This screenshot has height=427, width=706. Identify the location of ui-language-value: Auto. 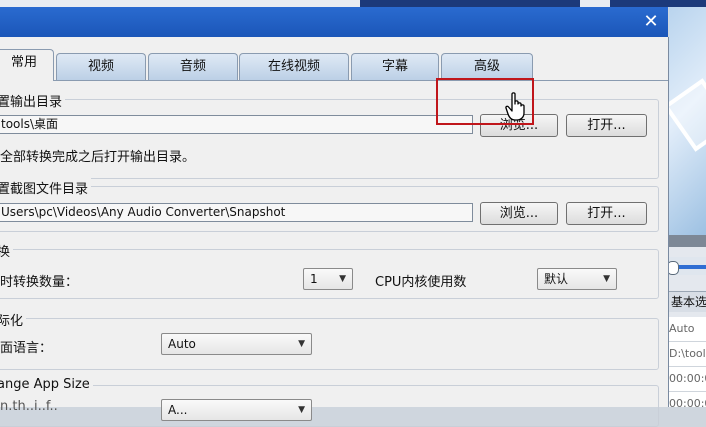
(182, 344).